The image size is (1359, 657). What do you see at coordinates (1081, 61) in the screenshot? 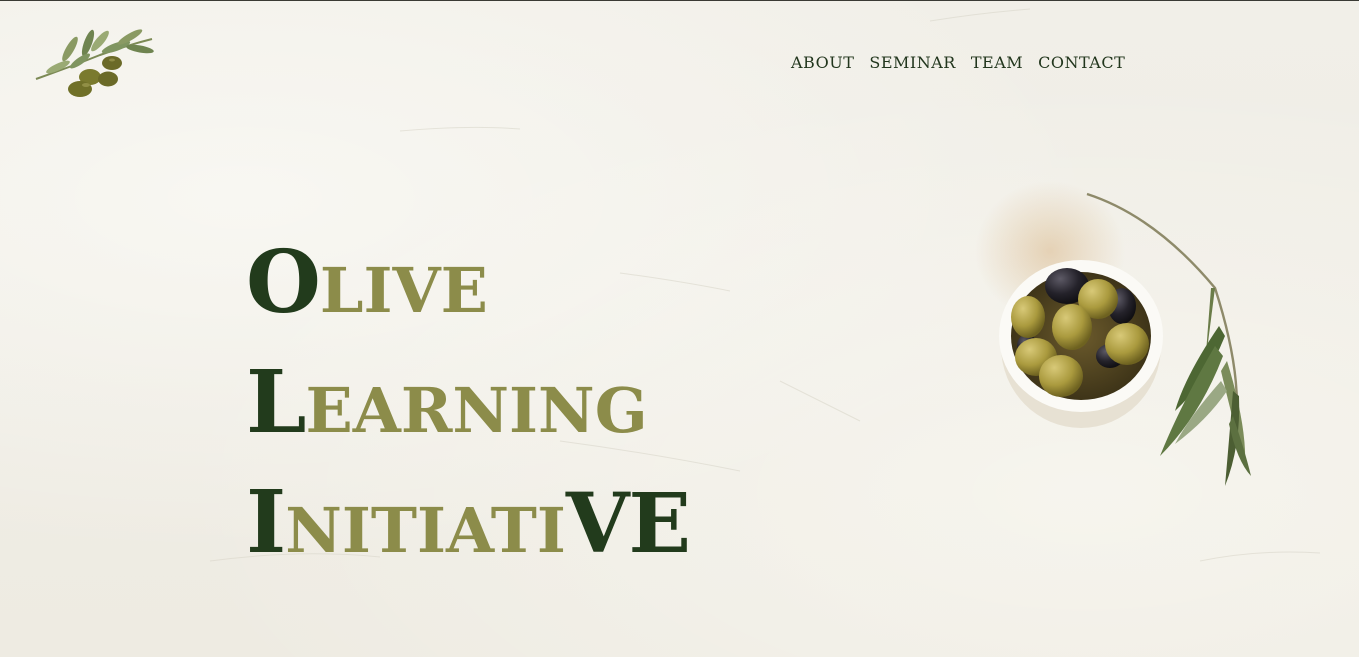
I see `nav-contact: CONTACT` at bounding box center [1081, 61].